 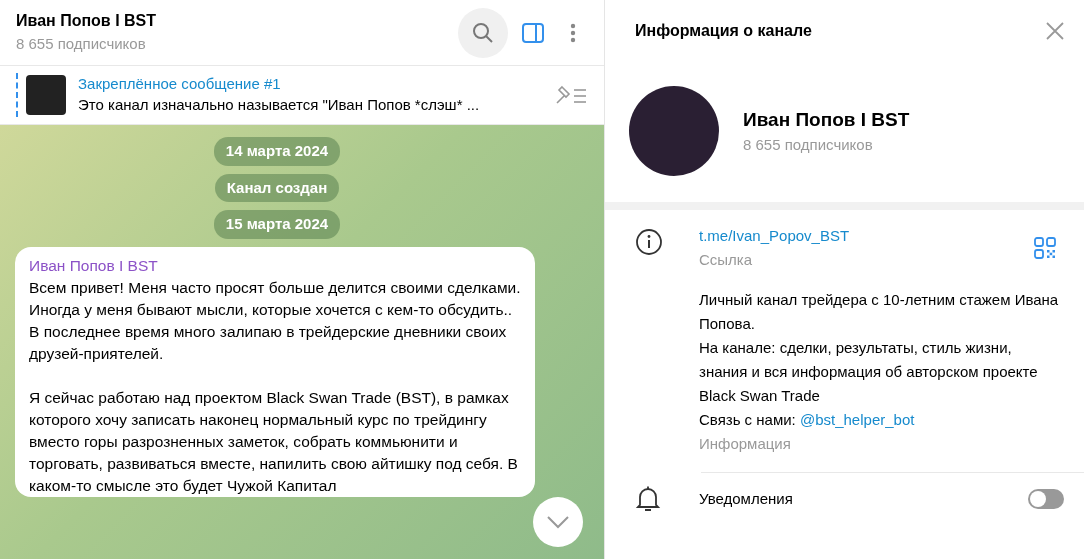 I want to click on chevron-down-icon, so click(x=558, y=522).